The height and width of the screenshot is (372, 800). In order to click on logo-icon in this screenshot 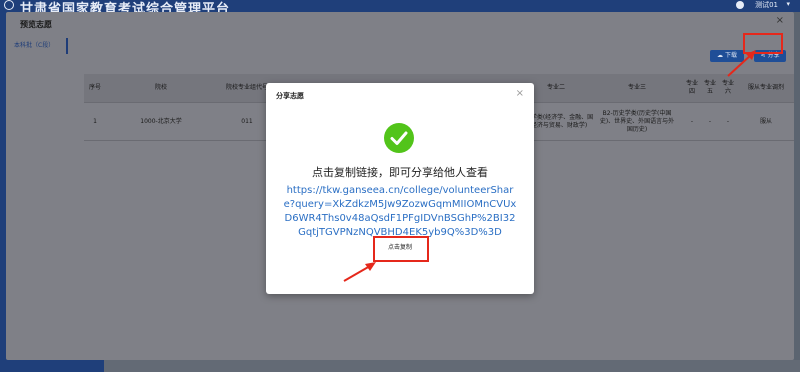, I will do `click(9, 5)`.